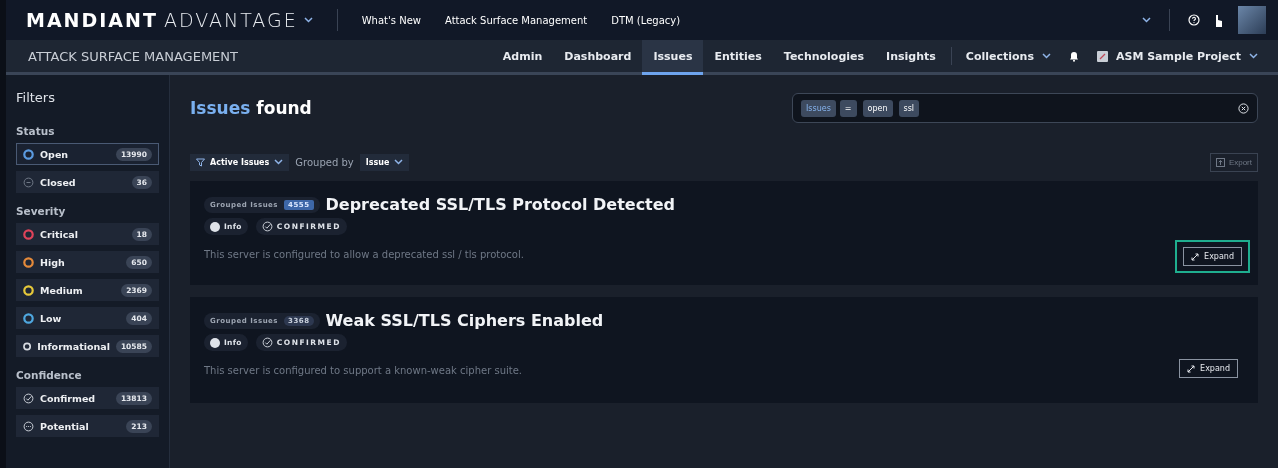 The image size is (1278, 468). What do you see at coordinates (308, 20) in the screenshot?
I see `caret-icon` at bounding box center [308, 20].